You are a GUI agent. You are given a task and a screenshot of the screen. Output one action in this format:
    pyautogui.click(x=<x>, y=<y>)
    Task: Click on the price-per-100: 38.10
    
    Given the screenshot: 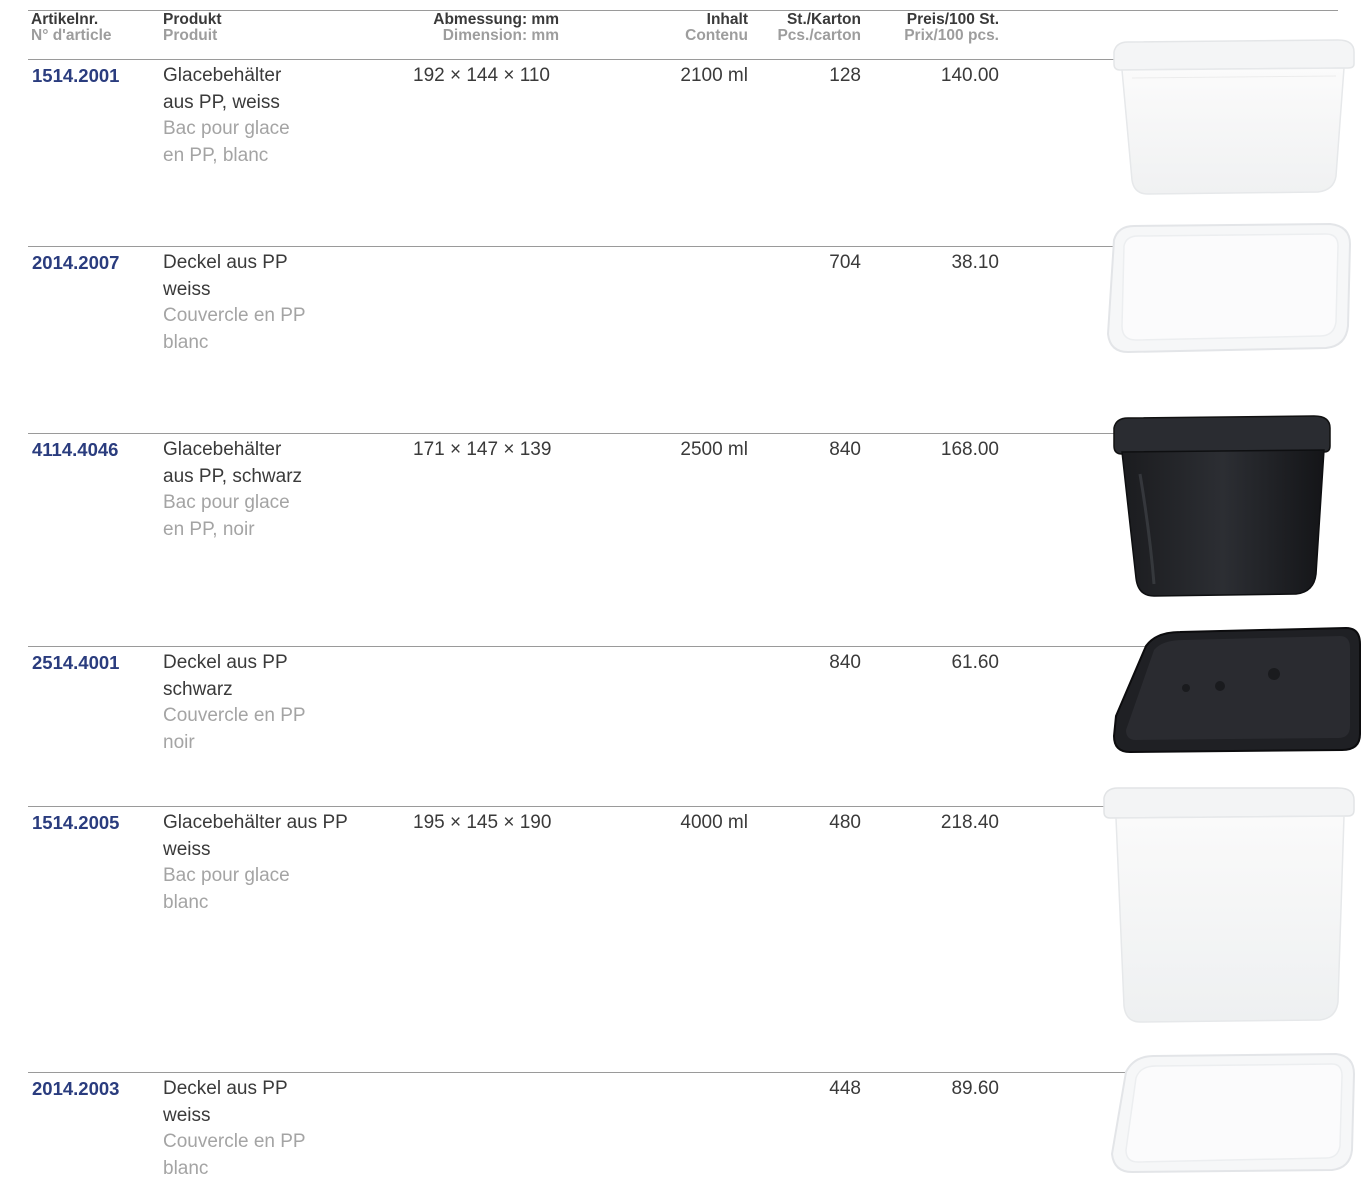 What is the action you would take?
    pyautogui.click(x=975, y=263)
    